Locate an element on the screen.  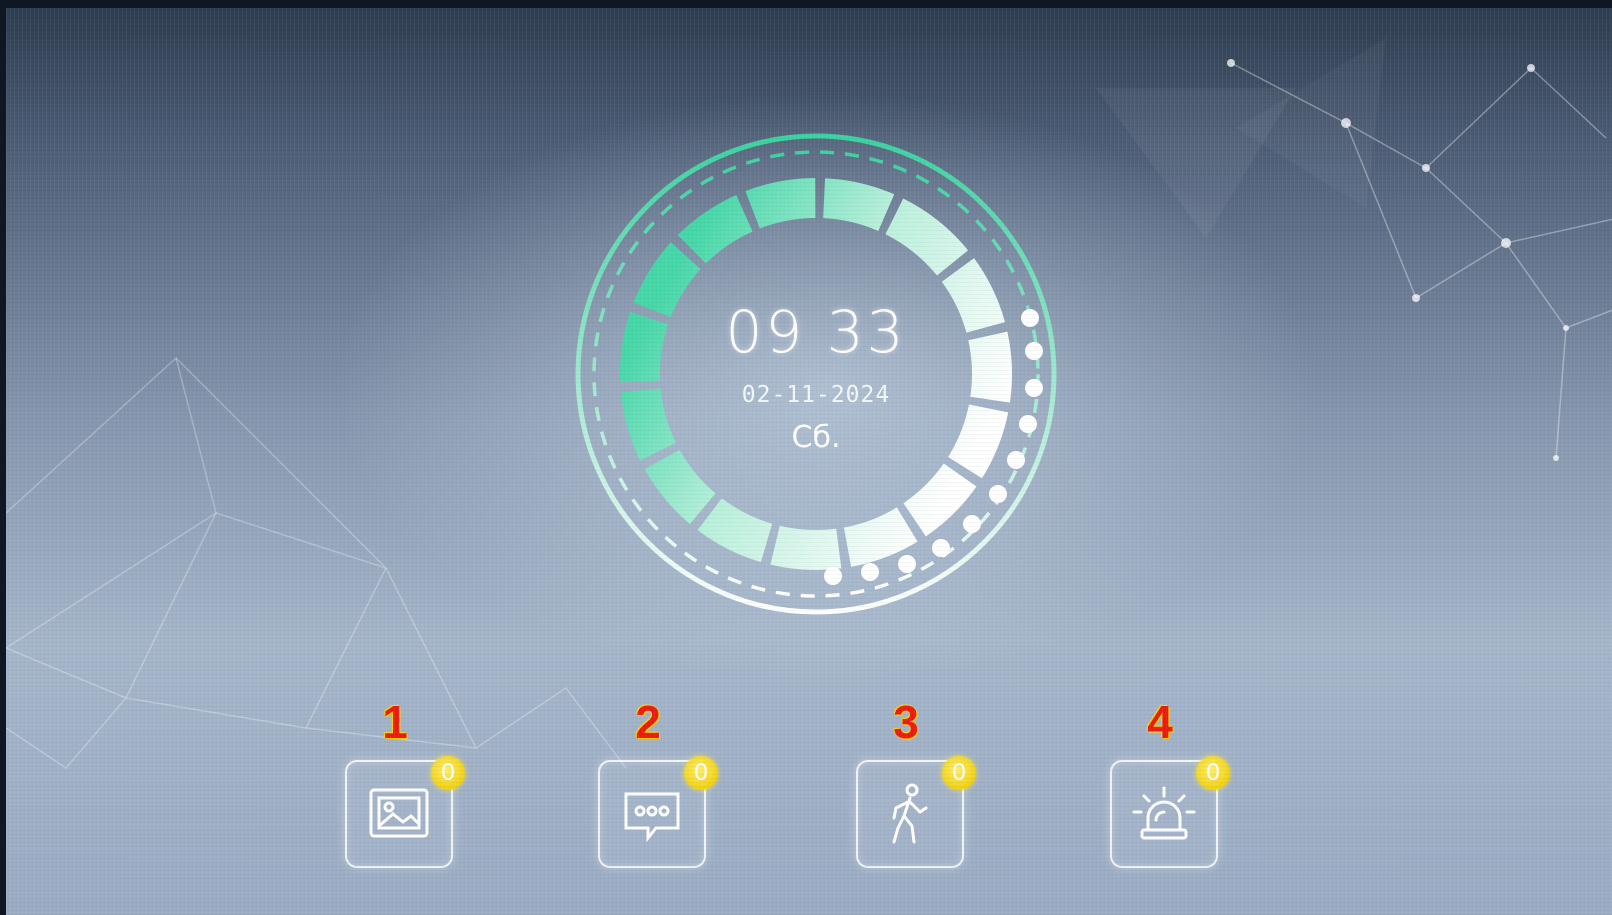
gallery-icon is located at coordinates (399, 813).